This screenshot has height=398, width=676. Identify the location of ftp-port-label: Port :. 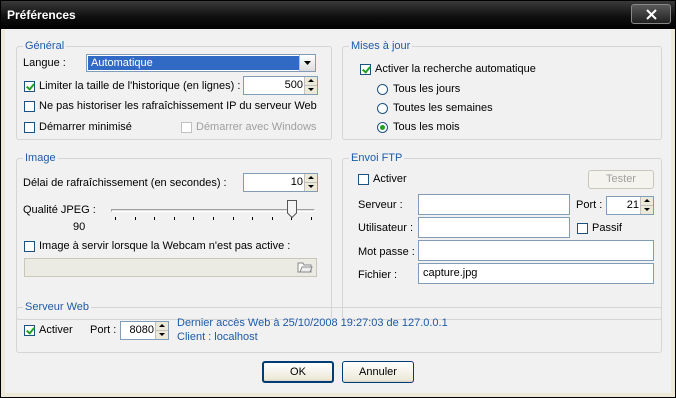
(589, 205).